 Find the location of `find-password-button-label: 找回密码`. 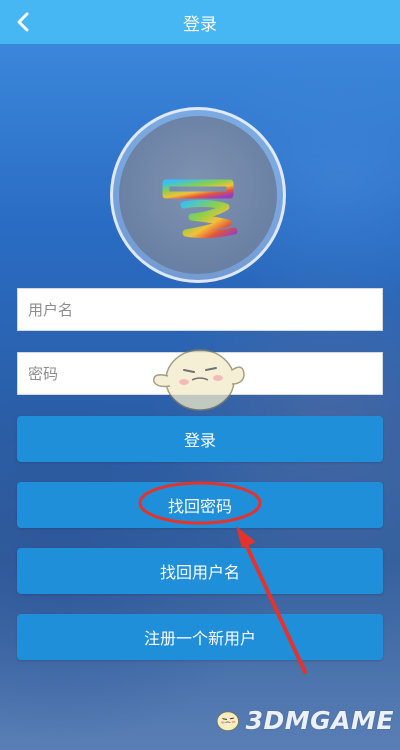

find-password-button-label: 找回密码 is located at coordinates (199, 506).